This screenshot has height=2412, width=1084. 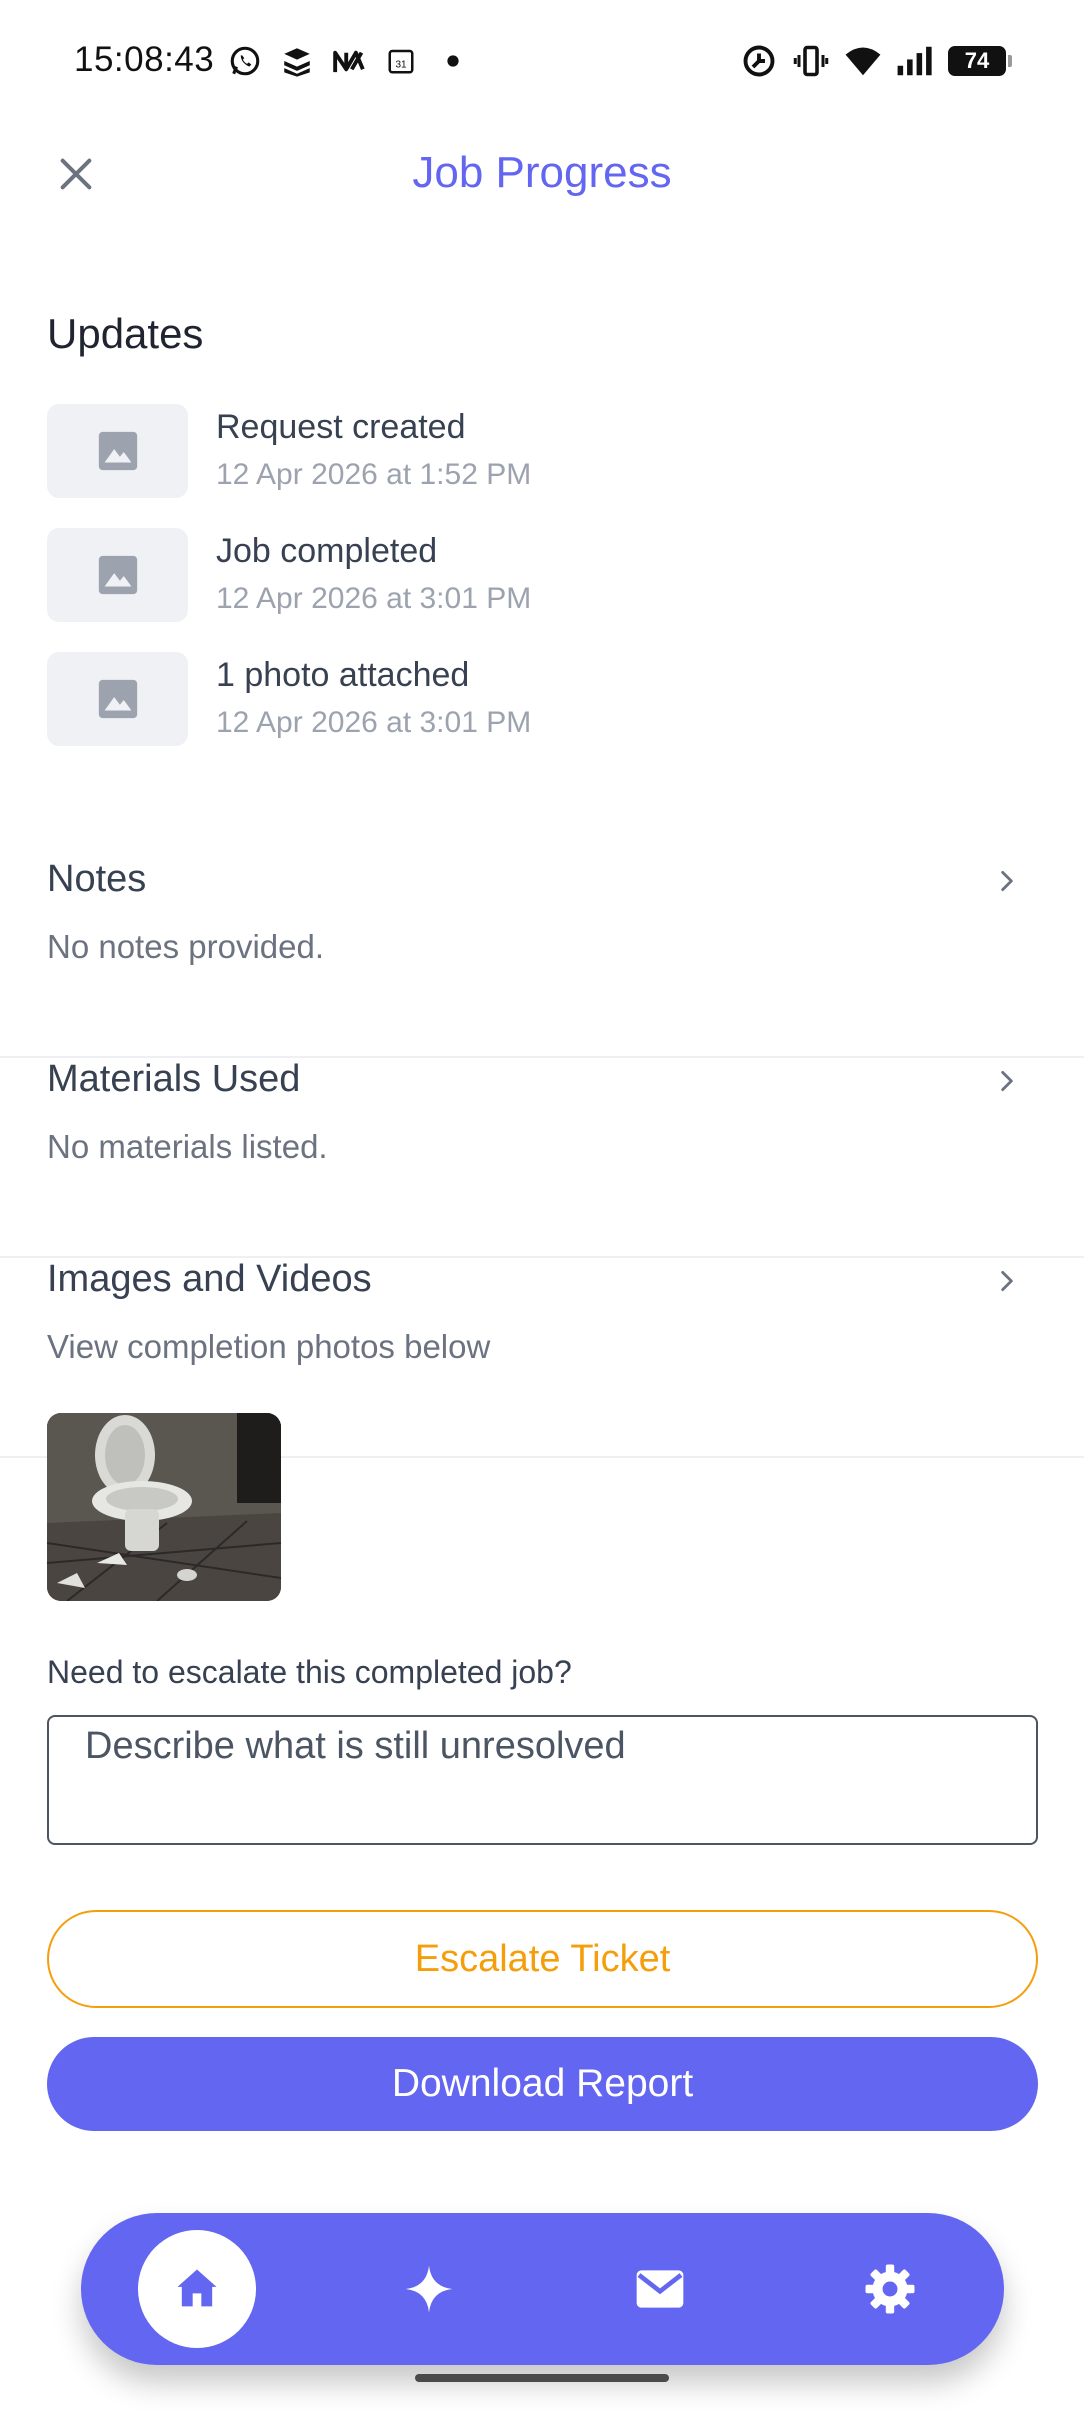 I want to click on stack-icon, so click(x=297, y=61).